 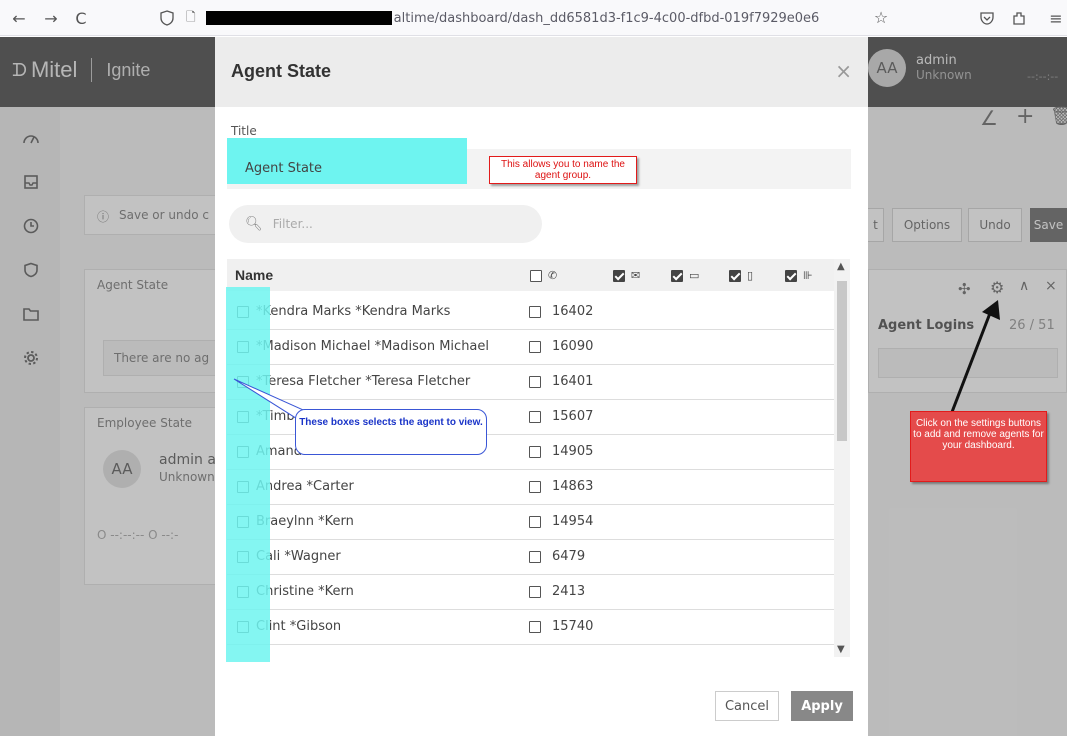 What do you see at coordinates (31, 314) in the screenshot?
I see `folder-icon` at bounding box center [31, 314].